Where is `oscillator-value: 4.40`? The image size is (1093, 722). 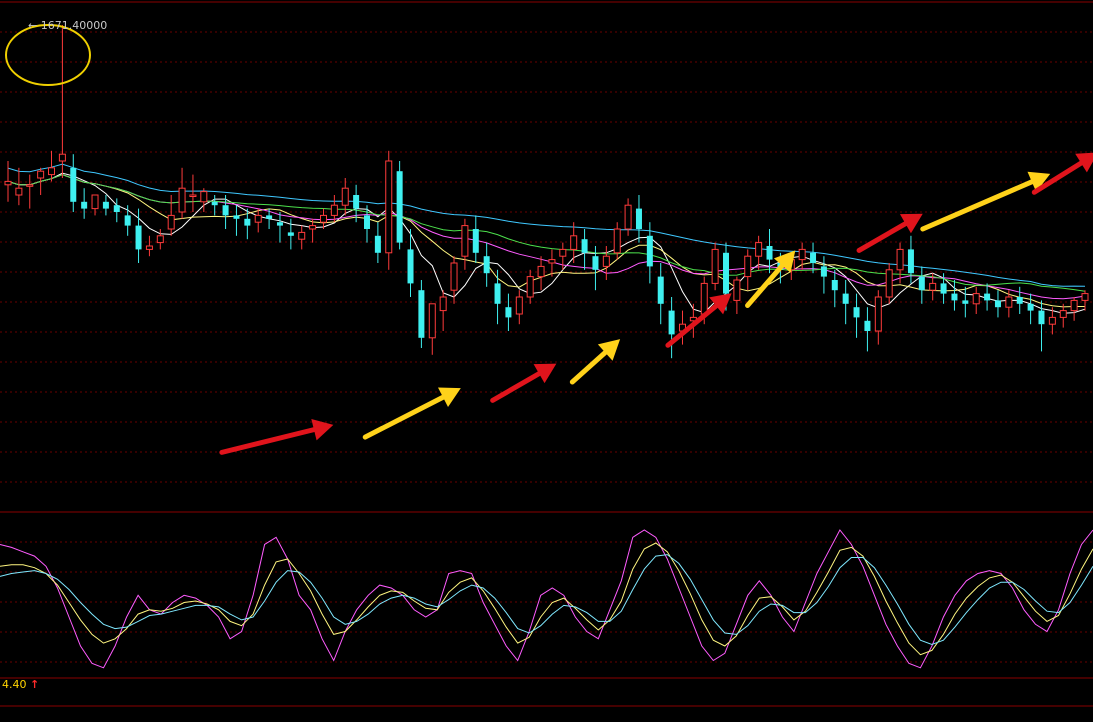 oscillator-value: 4.40 is located at coordinates (14, 684).